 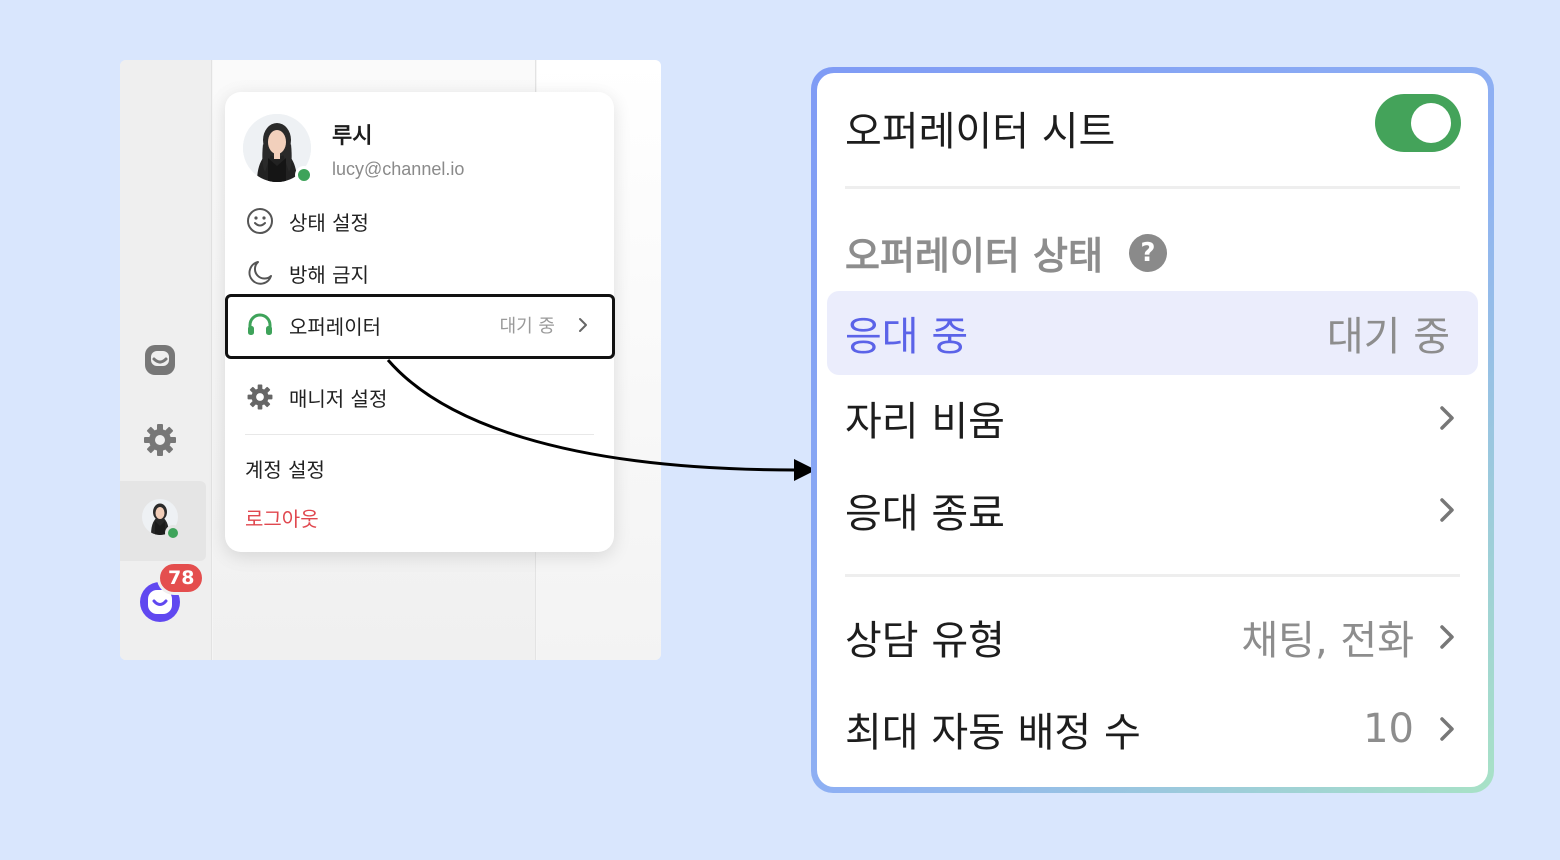 What do you see at coordinates (925, 422) in the screenshot?
I see `status-option-label: 자리 비움` at bounding box center [925, 422].